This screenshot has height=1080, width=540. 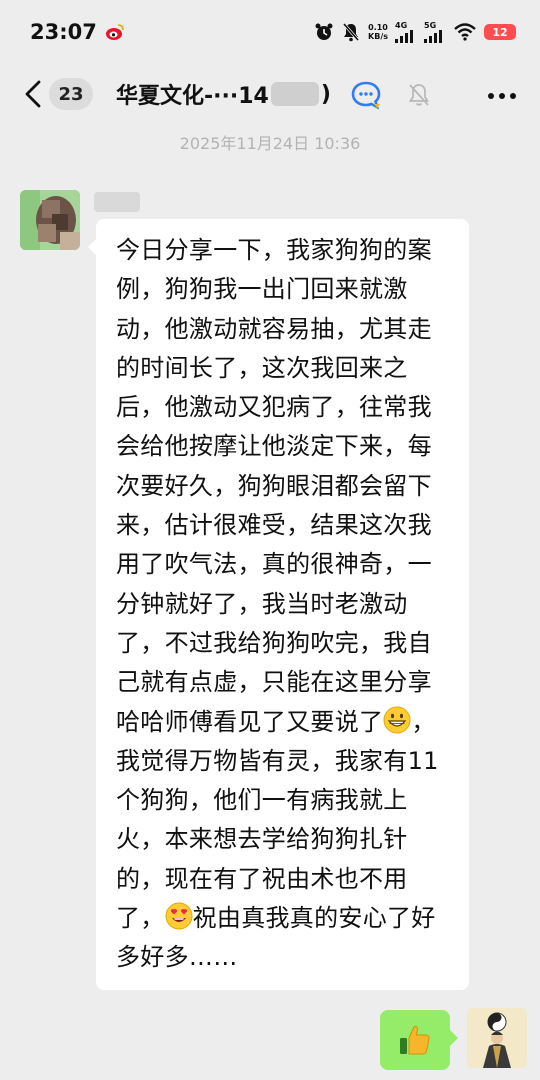 I want to click on alarm-icon, so click(x=324, y=31).